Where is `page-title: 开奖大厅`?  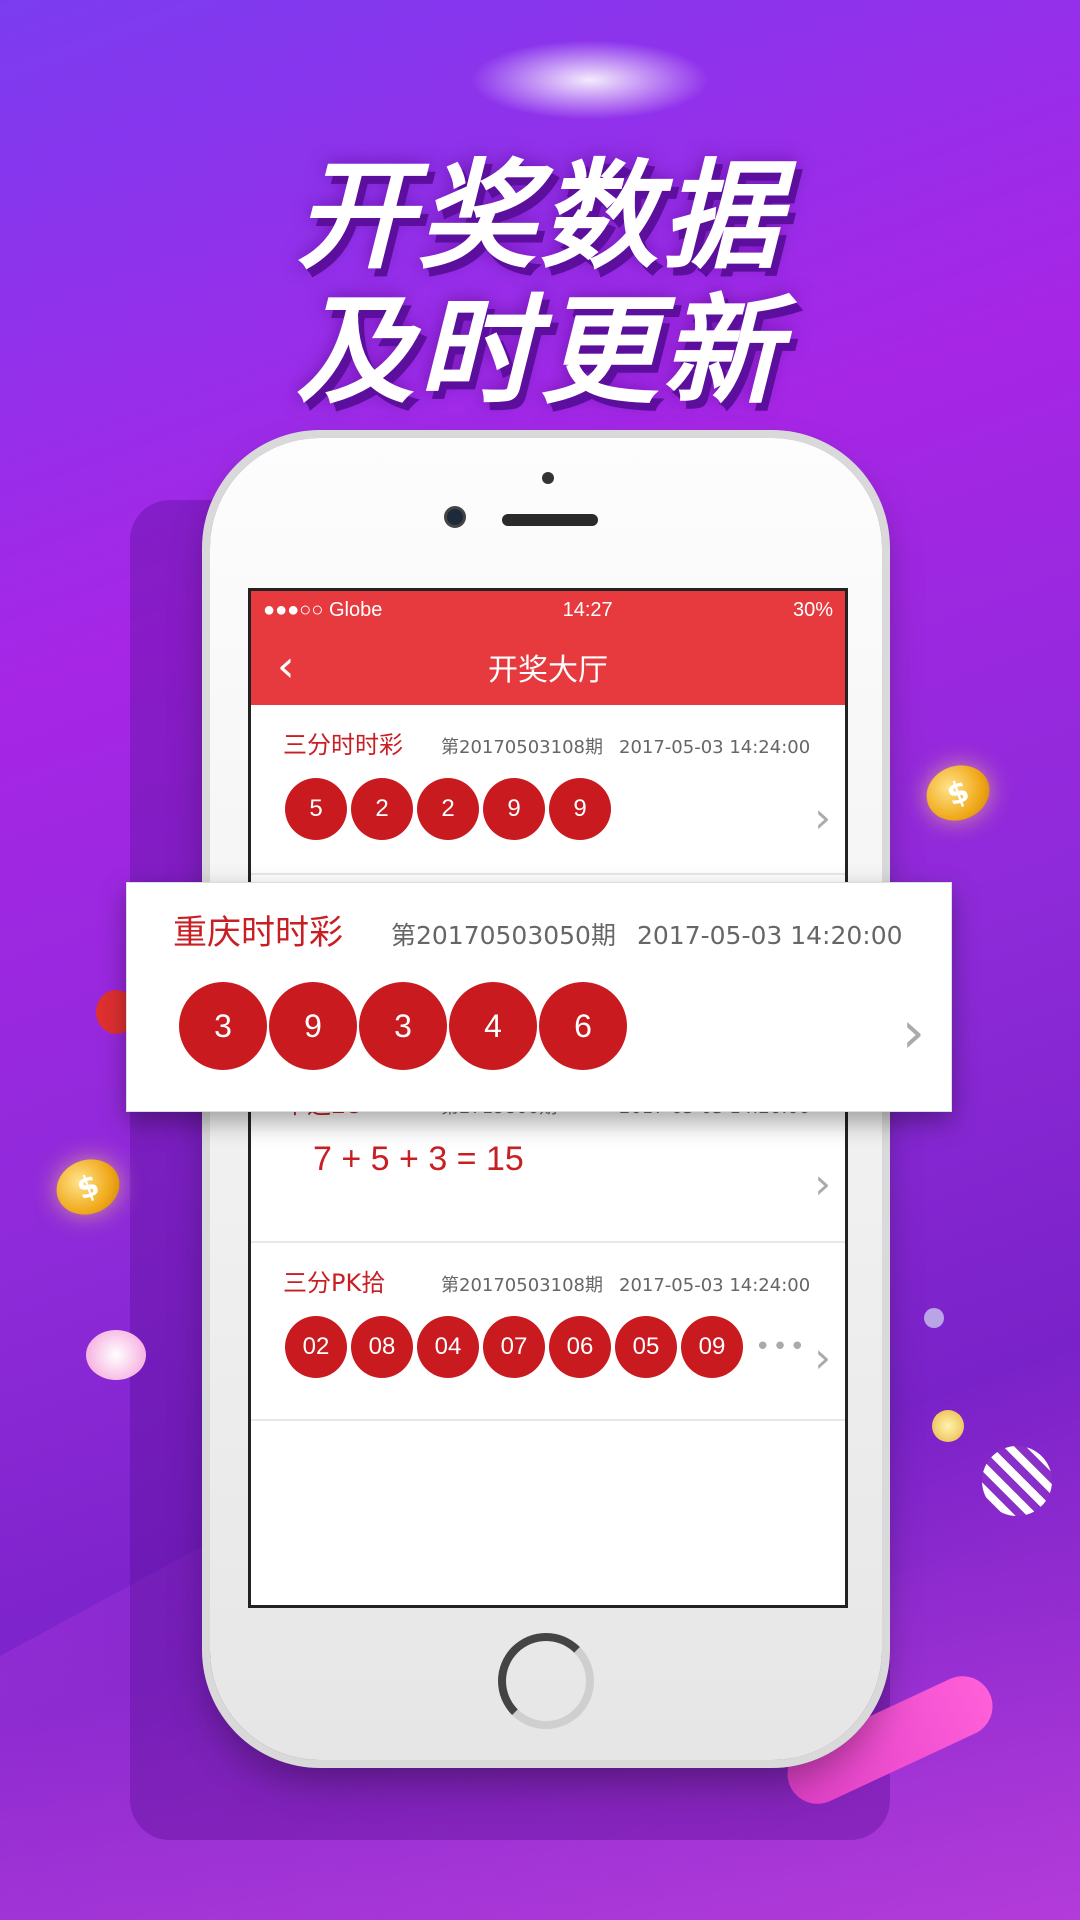
page-title: 开奖大厅 is located at coordinates (548, 670).